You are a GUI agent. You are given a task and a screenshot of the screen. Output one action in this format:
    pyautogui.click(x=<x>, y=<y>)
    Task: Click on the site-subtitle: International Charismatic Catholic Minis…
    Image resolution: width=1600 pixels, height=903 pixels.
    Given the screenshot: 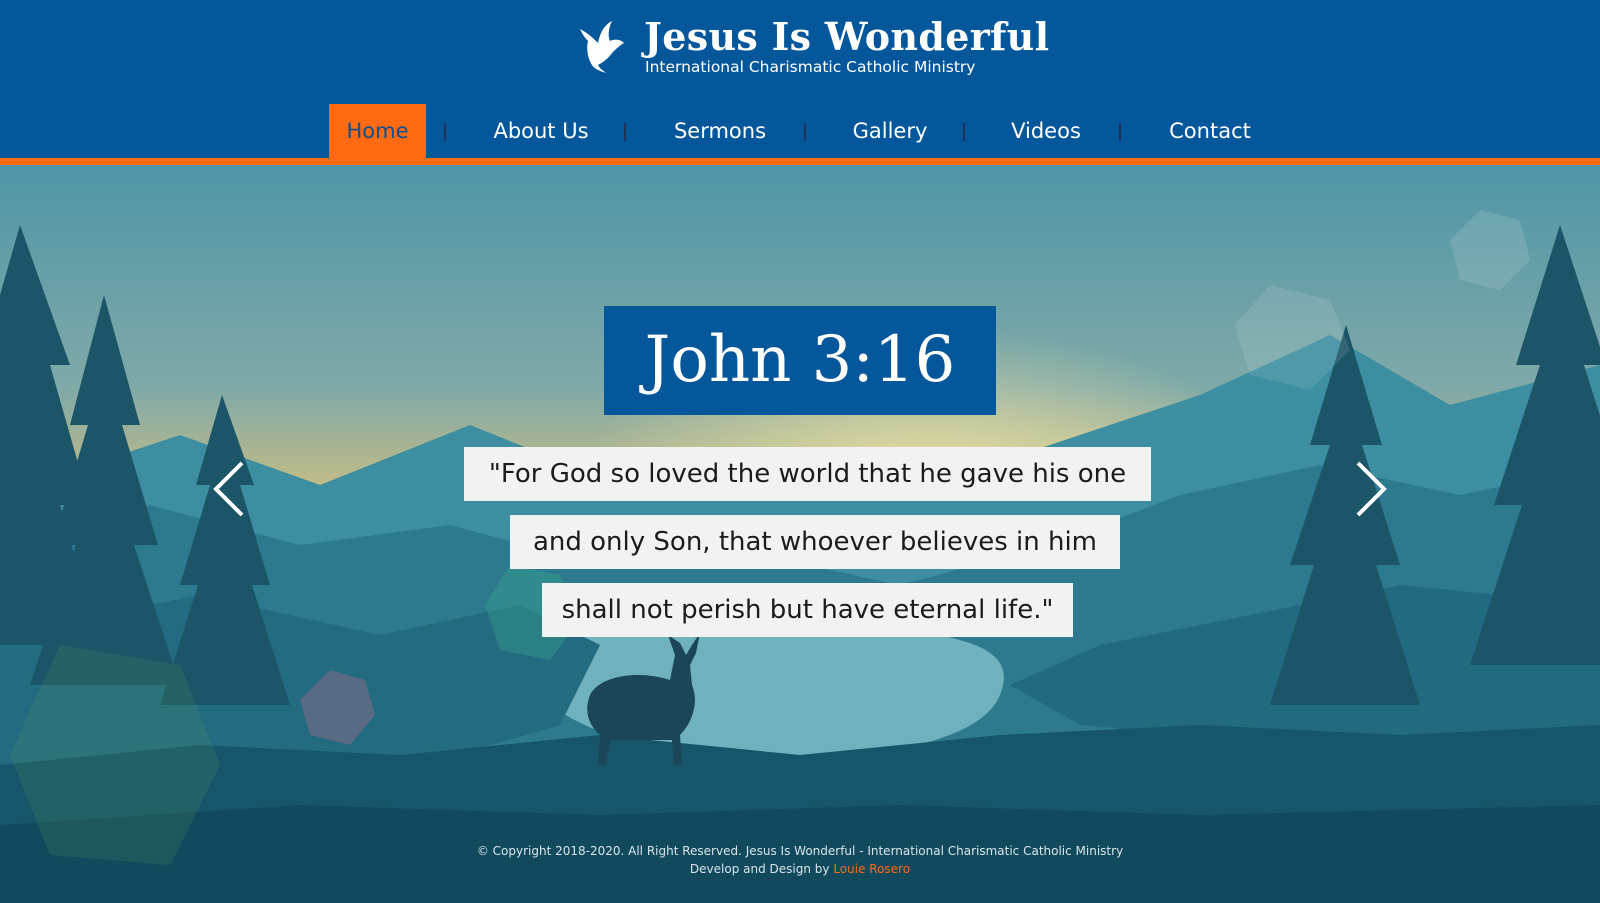 What is the action you would take?
    pyautogui.click(x=810, y=67)
    